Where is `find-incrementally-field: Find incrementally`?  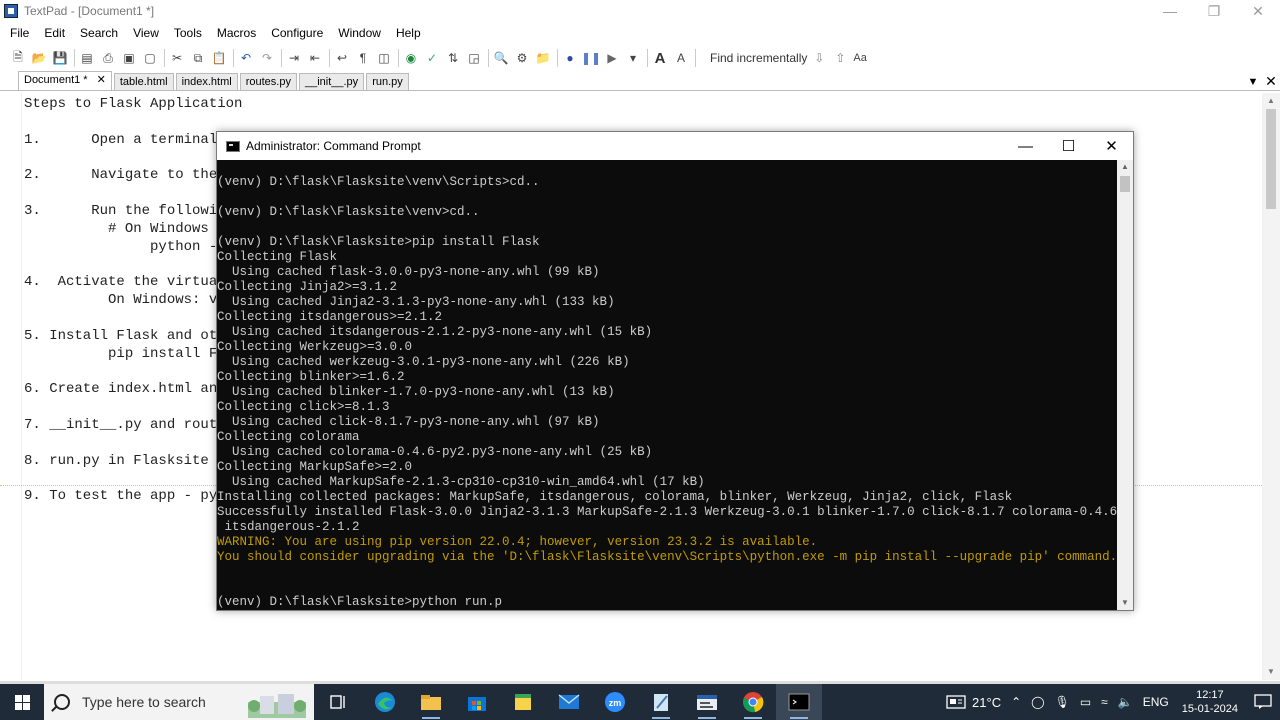
find-incrementally-field: Find incrementally is located at coordinates (758, 58).